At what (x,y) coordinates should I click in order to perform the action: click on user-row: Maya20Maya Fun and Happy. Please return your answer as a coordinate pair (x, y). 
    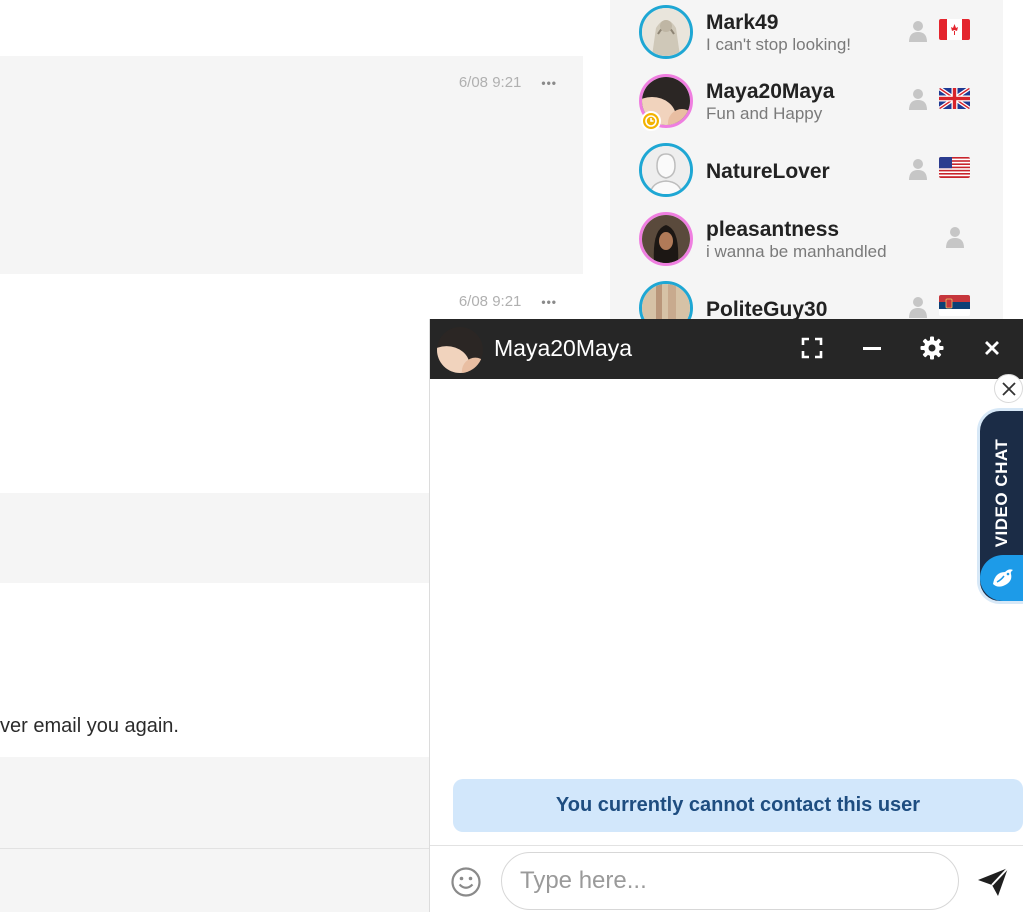
    Looking at the image, I should click on (806, 103).